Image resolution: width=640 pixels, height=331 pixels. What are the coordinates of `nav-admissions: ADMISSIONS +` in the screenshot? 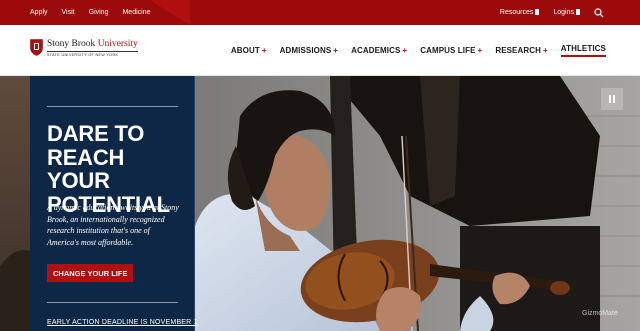 It's located at (309, 50).